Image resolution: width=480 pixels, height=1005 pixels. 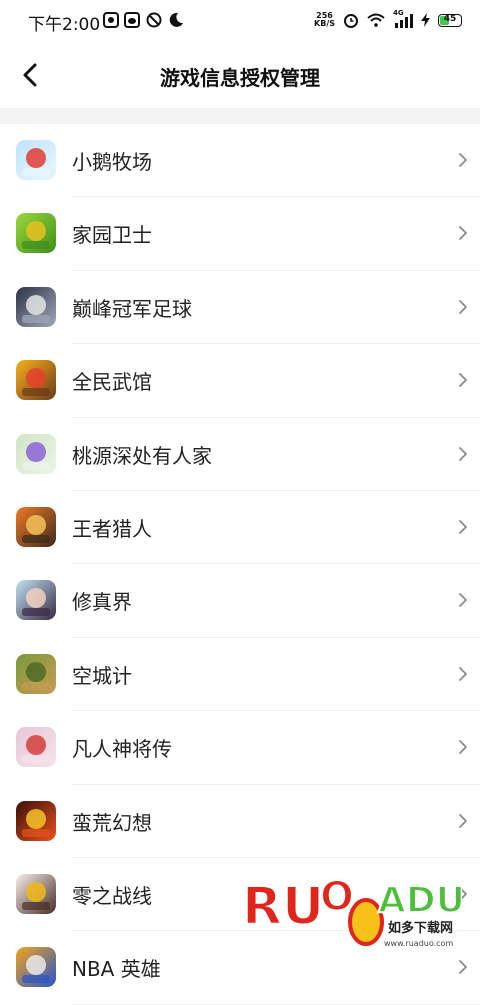 What do you see at coordinates (240, 234) in the screenshot?
I see `game-row: 家园卫士` at bounding box center [240, 234].